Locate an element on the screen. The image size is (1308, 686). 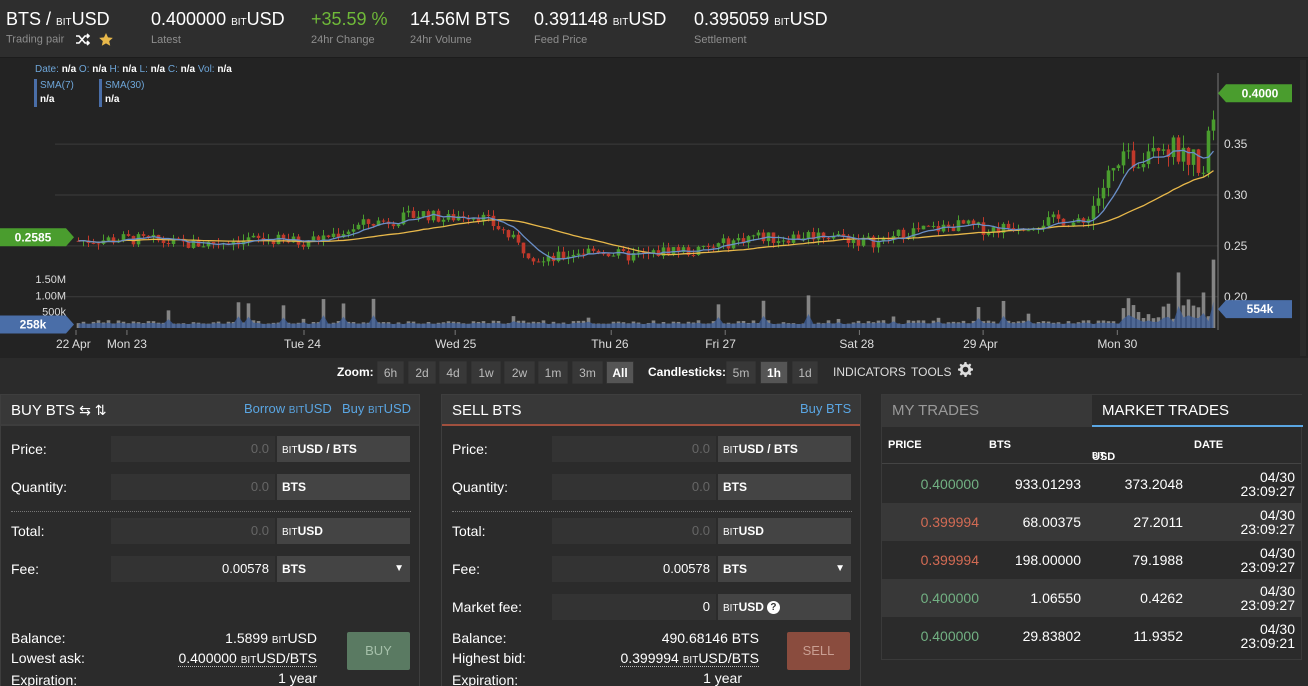
sell-divider is located at coordinates (652, 511).